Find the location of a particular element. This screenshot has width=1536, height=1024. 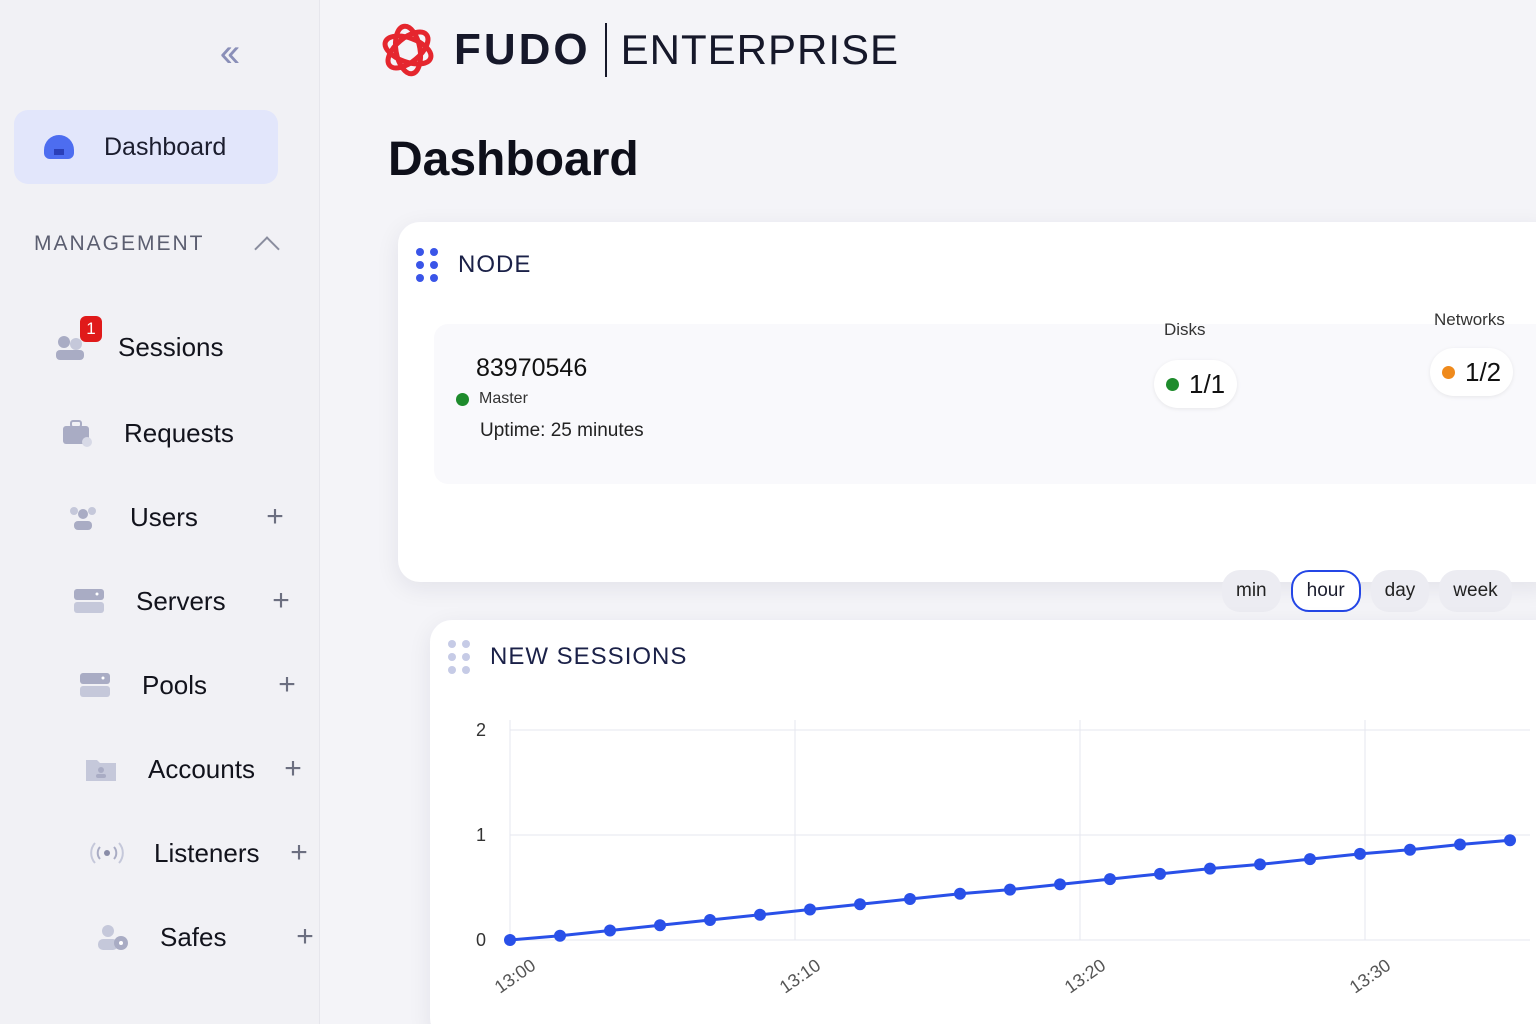

add-user-button: + is located at coordinates (275, 517).